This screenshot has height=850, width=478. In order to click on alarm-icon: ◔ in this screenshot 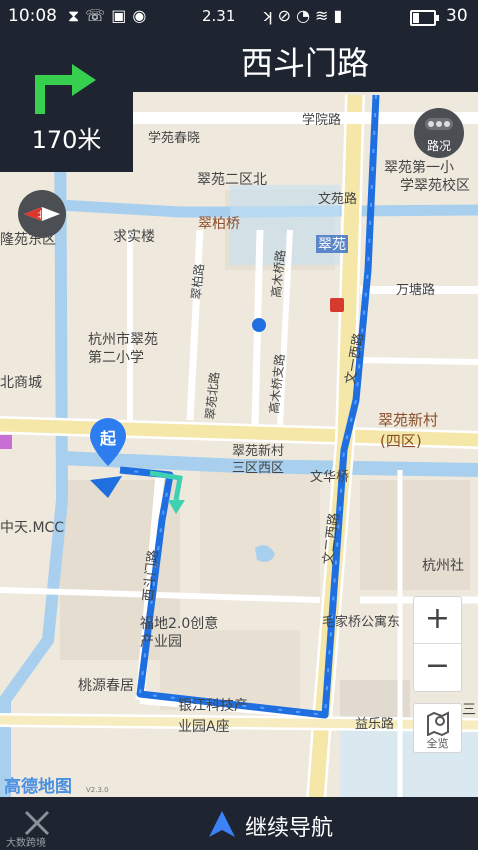, I will do `click(306, 15)`.